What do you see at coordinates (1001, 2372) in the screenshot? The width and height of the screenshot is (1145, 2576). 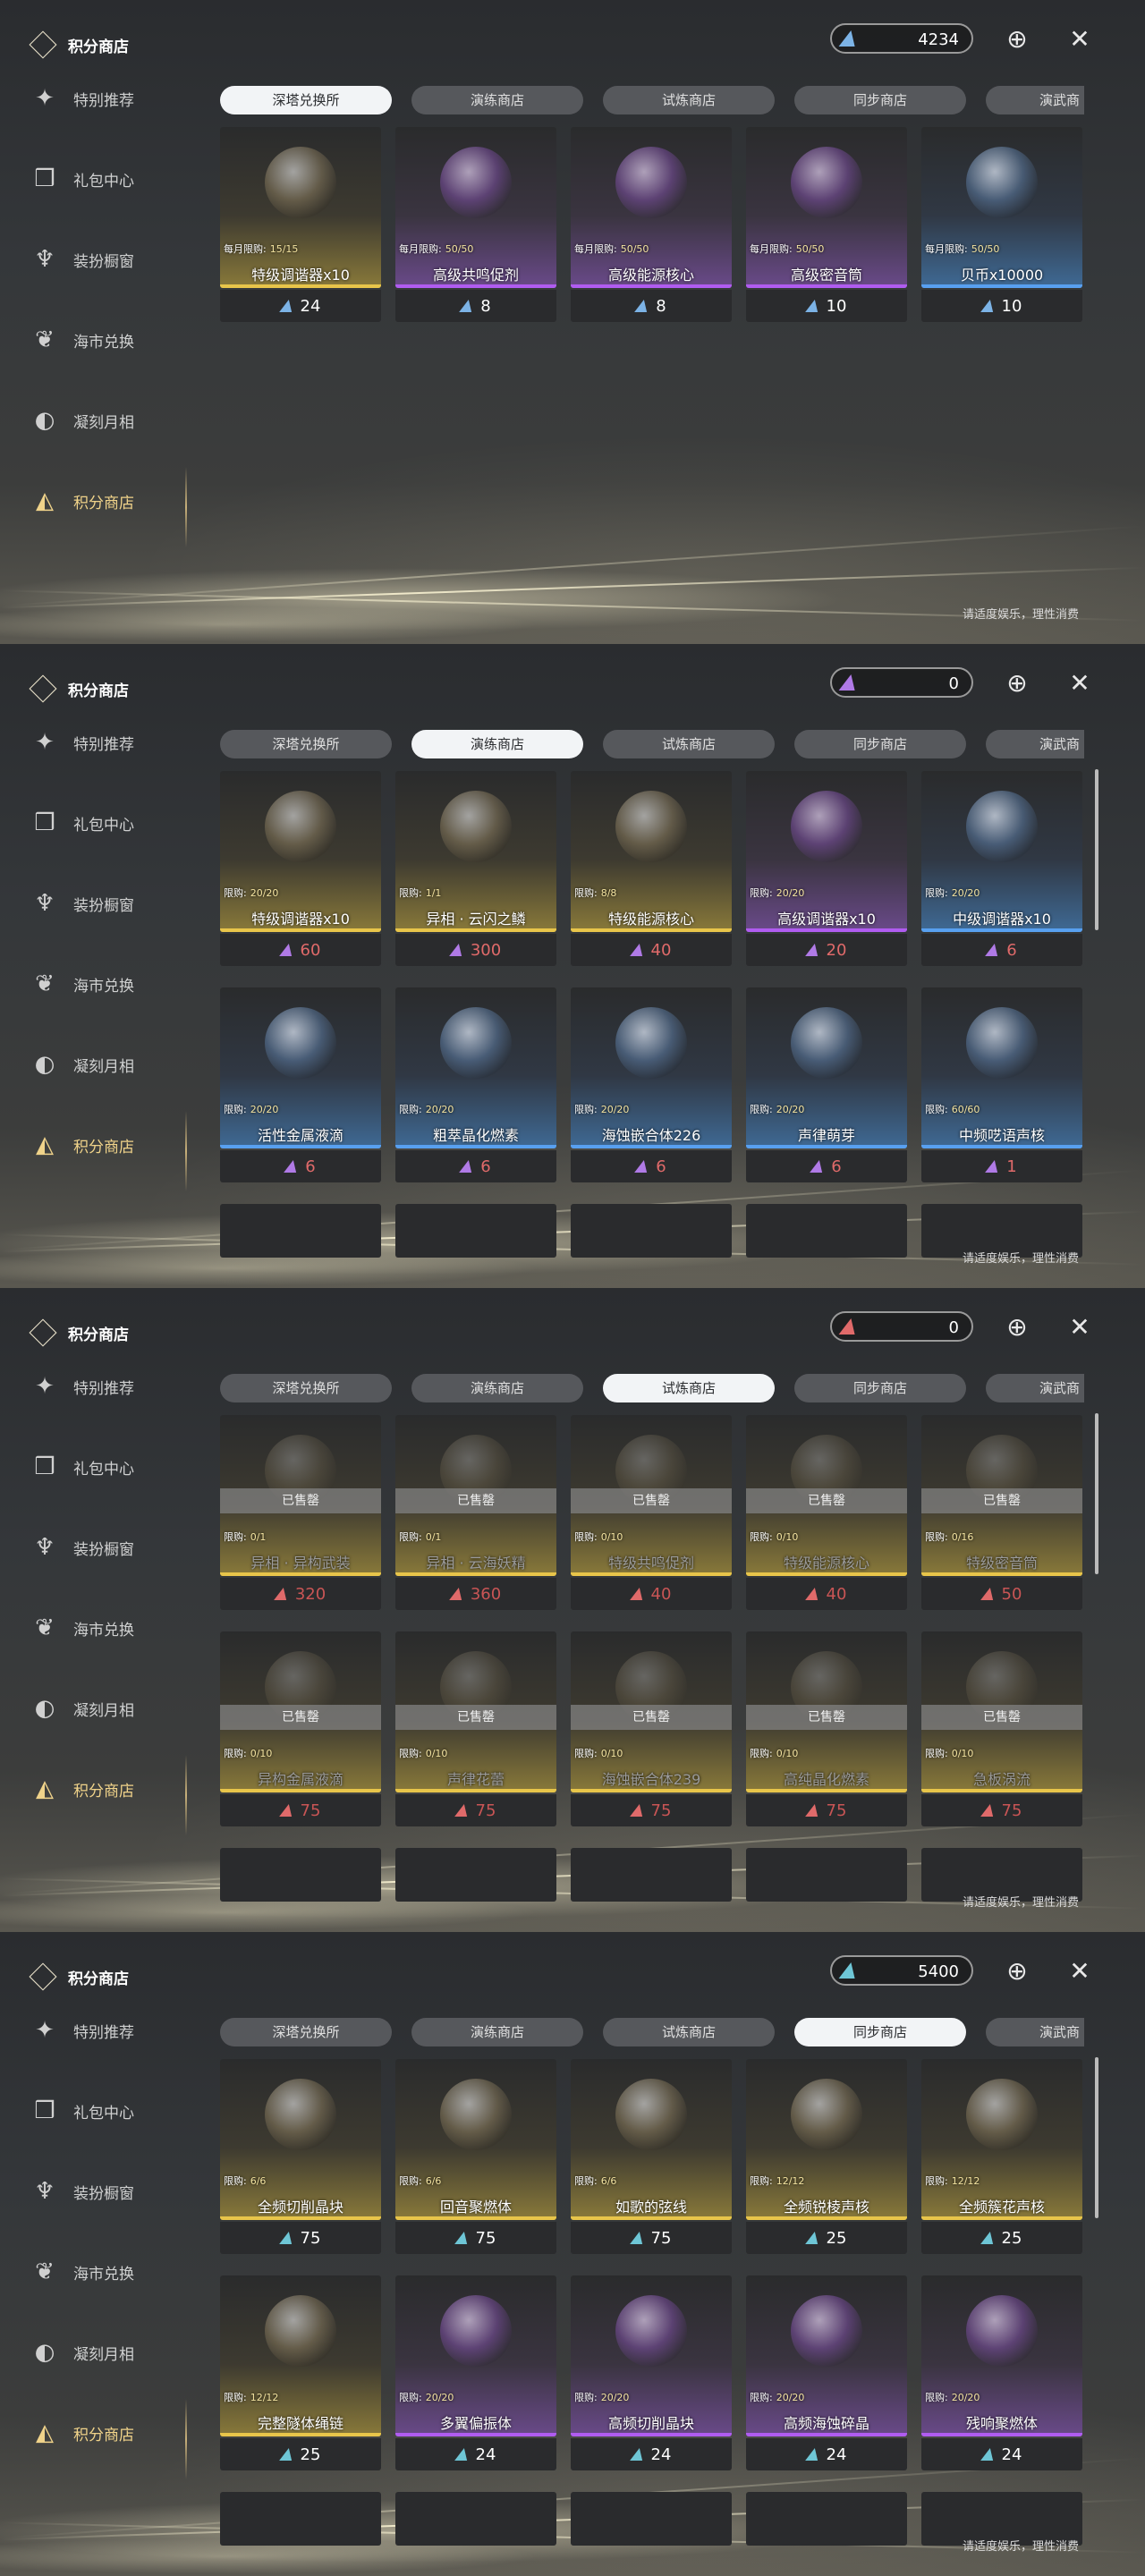 I see `shop-item-card: 限购: 20/20 残响聚燃体 24` at bounding box center [1001, 2372].